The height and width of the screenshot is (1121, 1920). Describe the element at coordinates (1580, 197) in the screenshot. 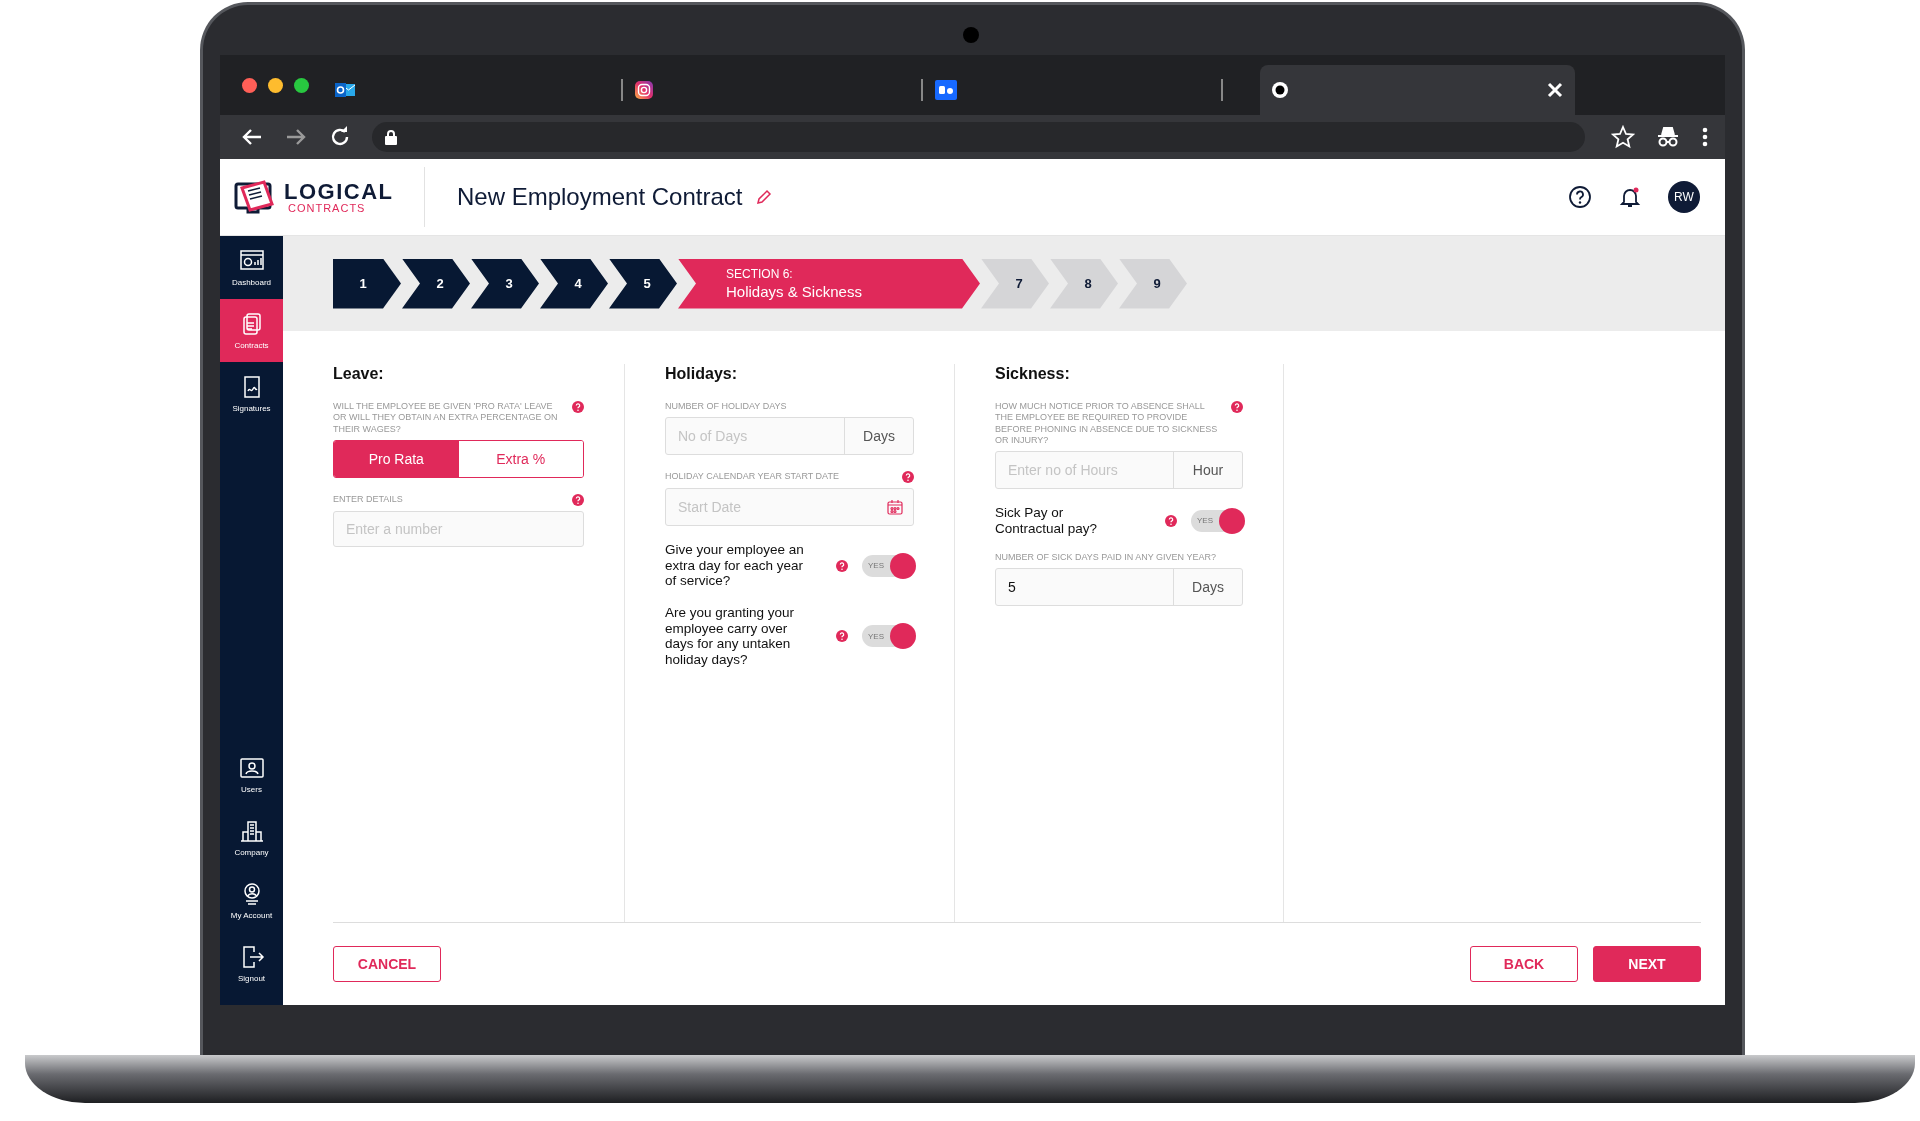

I see `help-icon` at that location.